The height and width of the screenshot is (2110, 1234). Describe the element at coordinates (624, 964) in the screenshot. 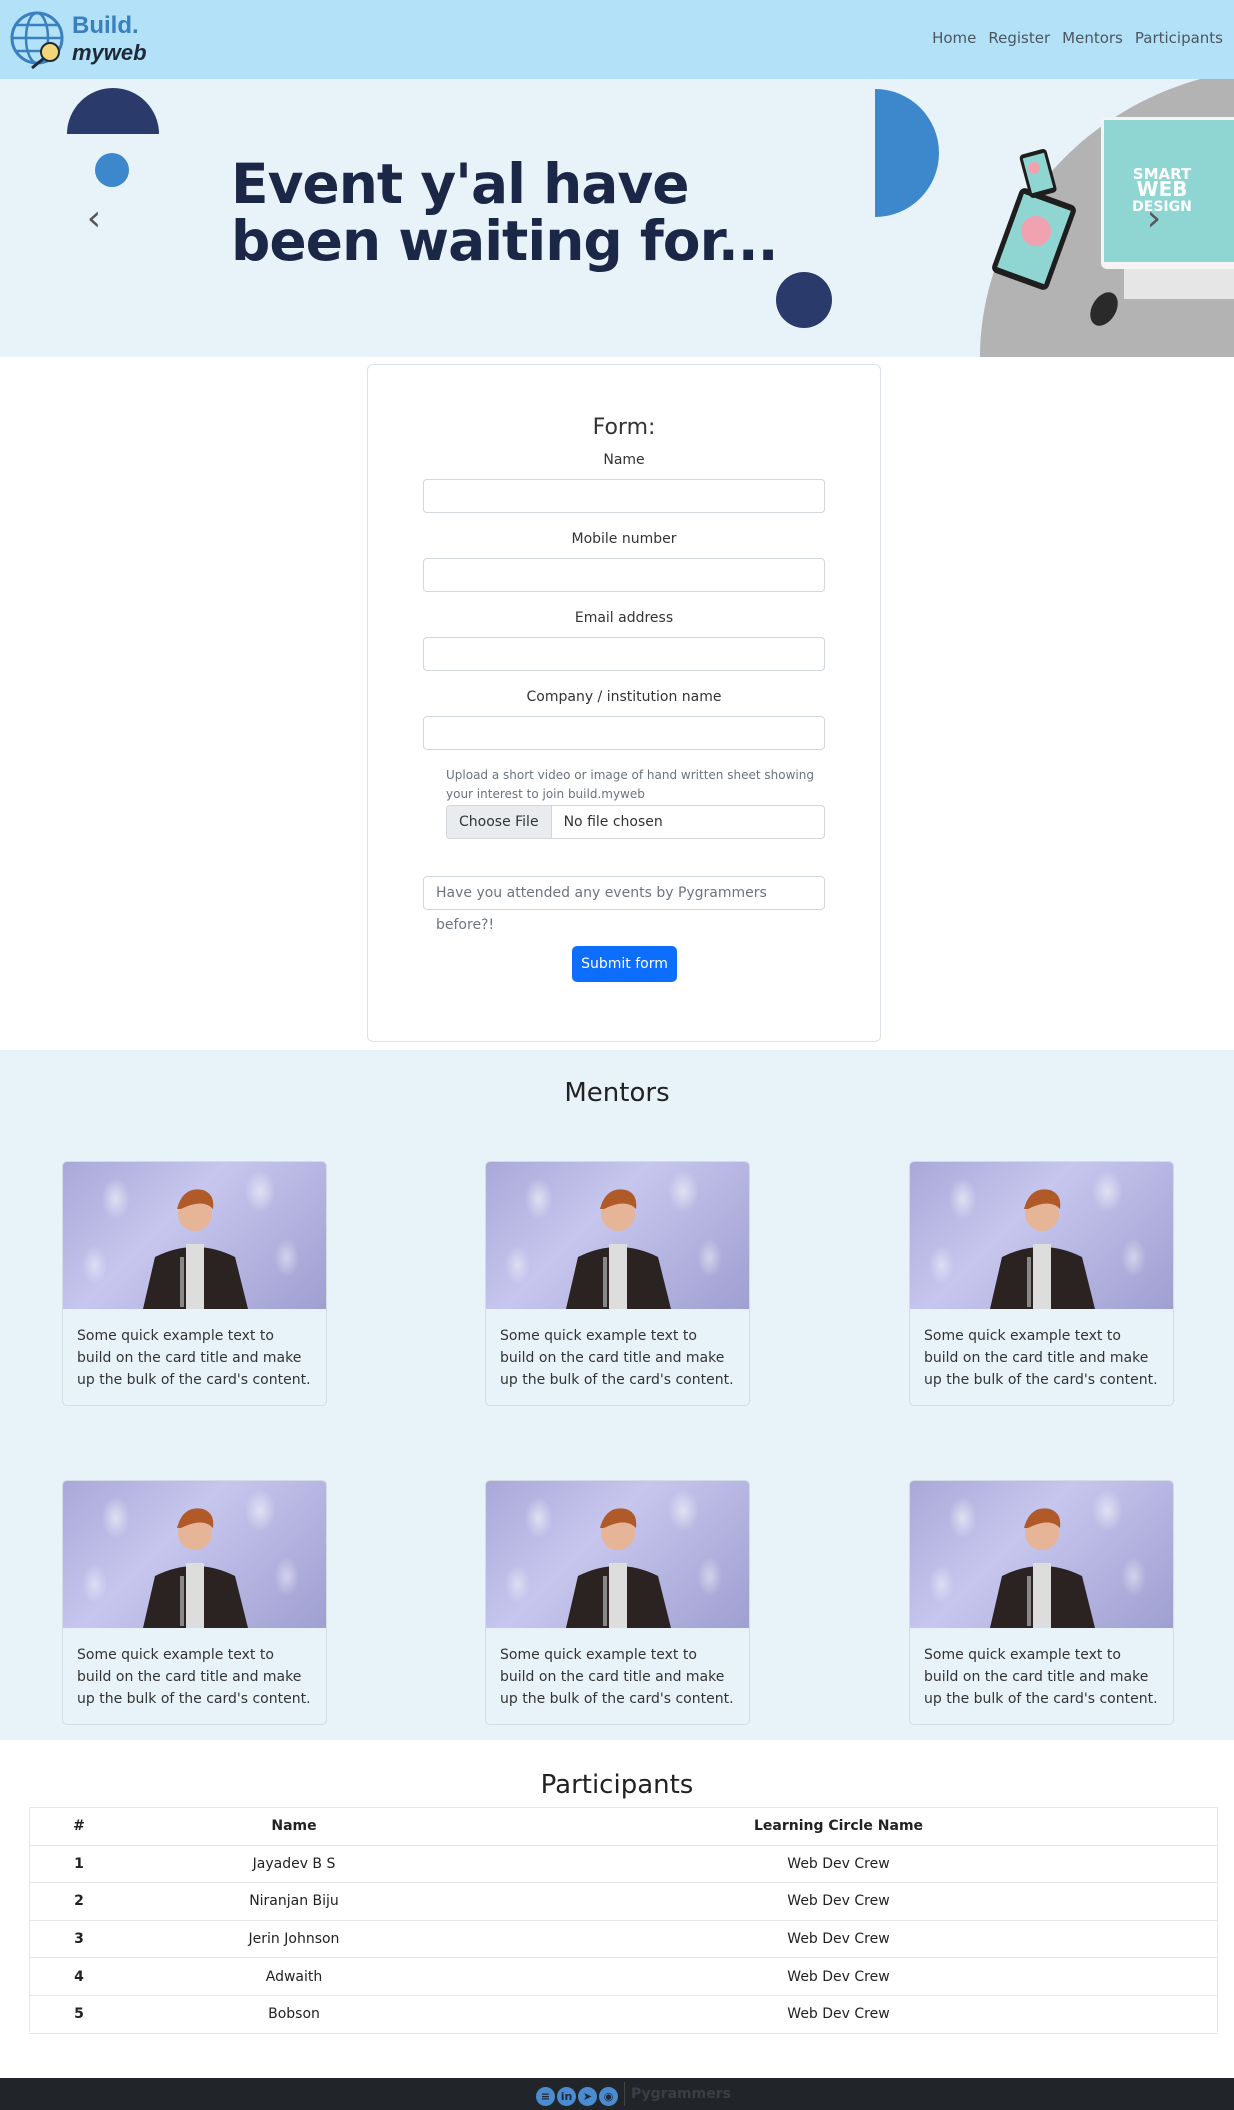

I see `submit-form-button: Submit form` at that location.